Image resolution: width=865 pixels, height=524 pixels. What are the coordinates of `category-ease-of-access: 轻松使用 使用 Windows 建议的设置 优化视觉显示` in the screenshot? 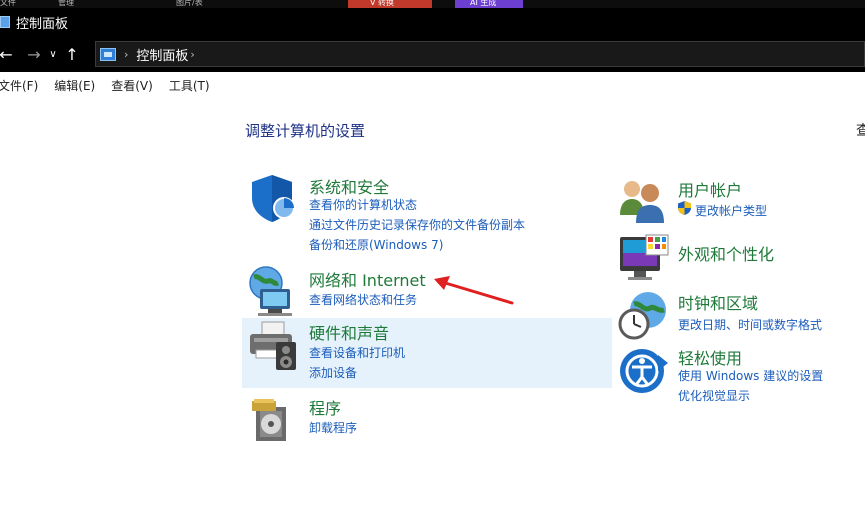 It's located at (738, 375).